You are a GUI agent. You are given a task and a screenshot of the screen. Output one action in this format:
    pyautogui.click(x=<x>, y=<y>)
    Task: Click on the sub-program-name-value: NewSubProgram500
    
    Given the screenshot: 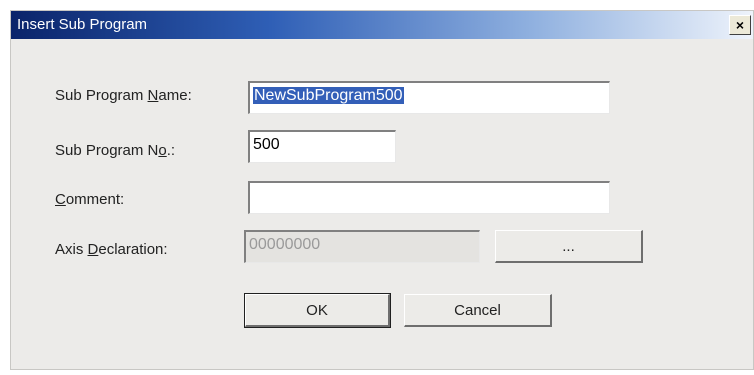 What is the action you would take?
    pyautogui.click(x=328, y=95)
    